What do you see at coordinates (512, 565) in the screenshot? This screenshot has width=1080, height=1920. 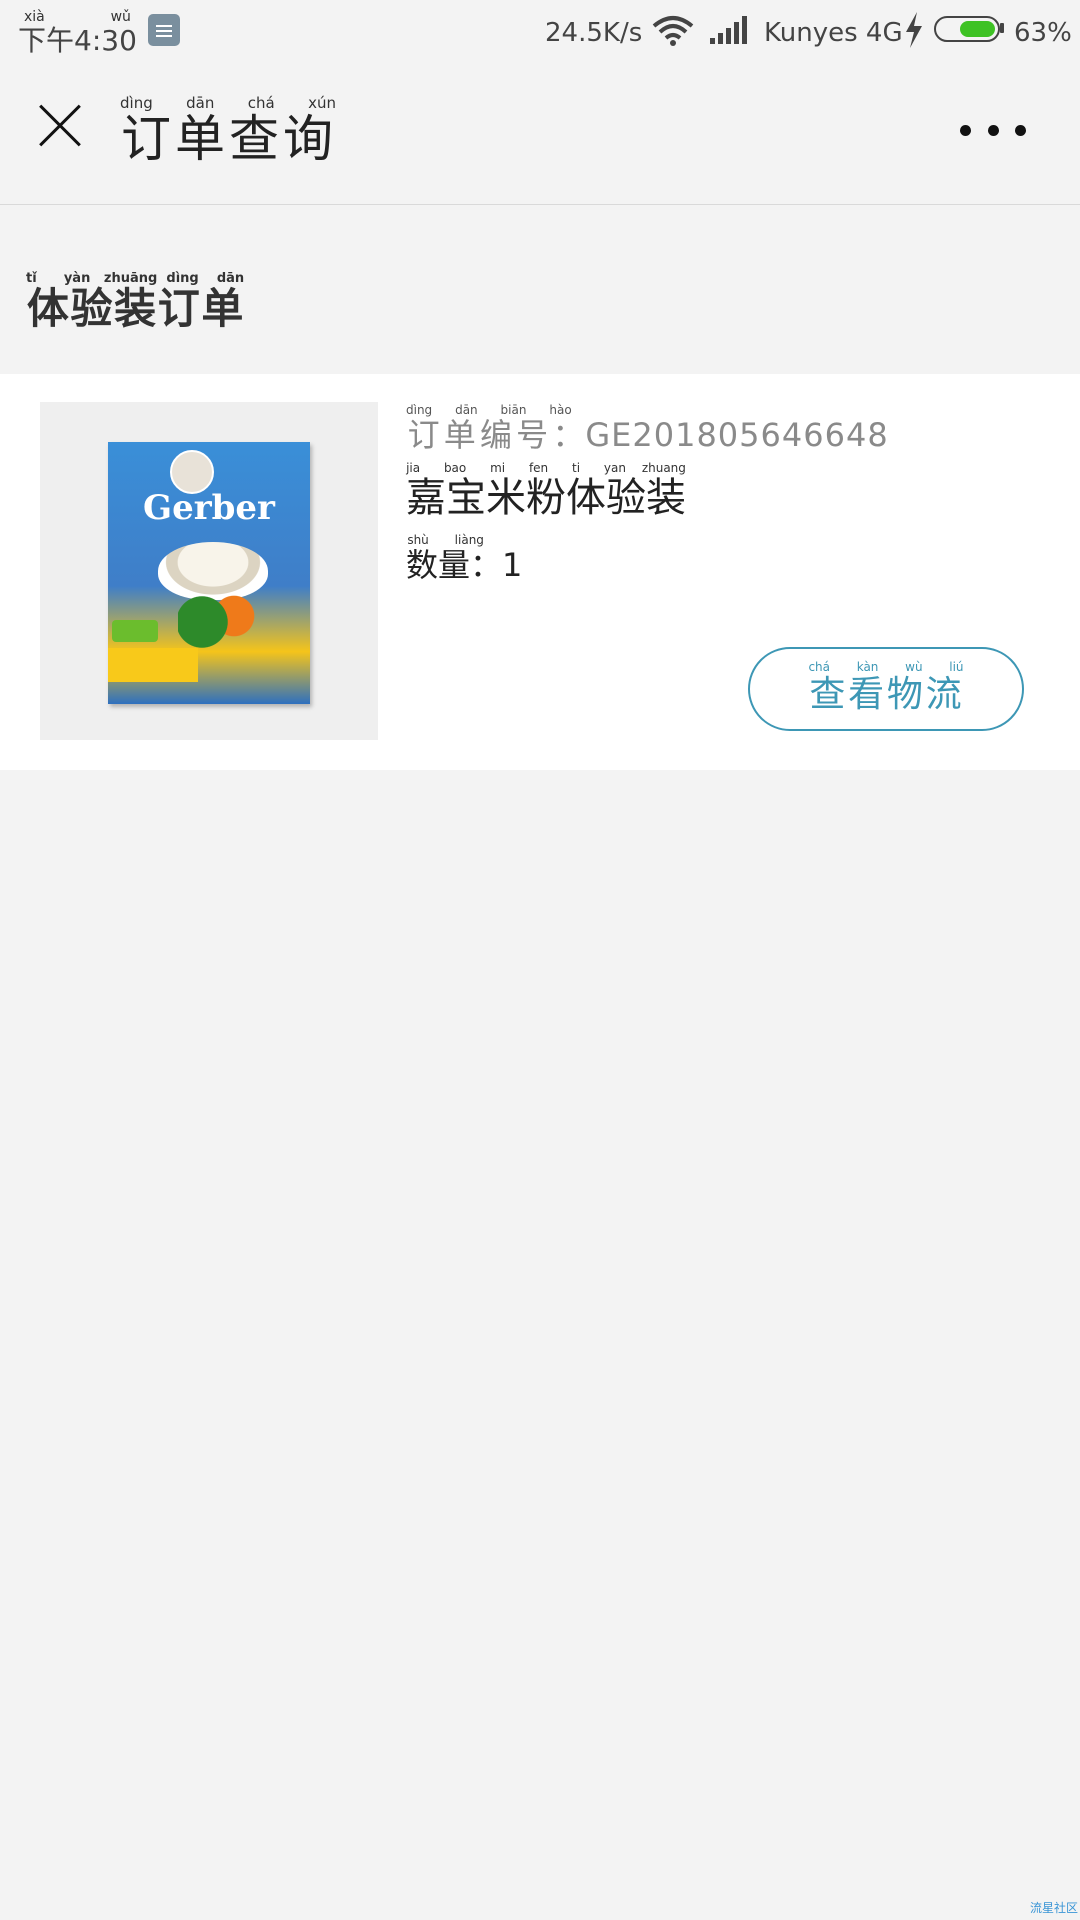 I see `quantity-value: 1` at bounding box center [512, 565].